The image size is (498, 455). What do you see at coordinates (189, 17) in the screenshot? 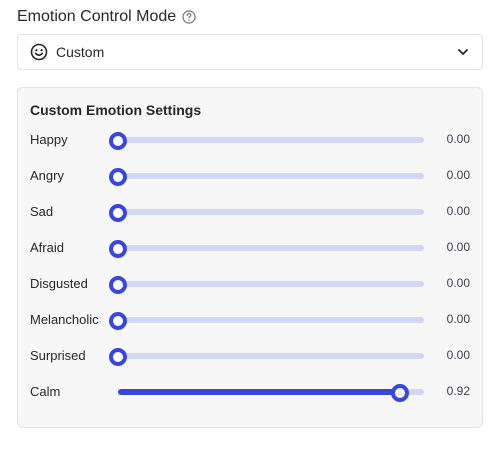
I see `help-circle-icon` at bounding box center [189, 17].